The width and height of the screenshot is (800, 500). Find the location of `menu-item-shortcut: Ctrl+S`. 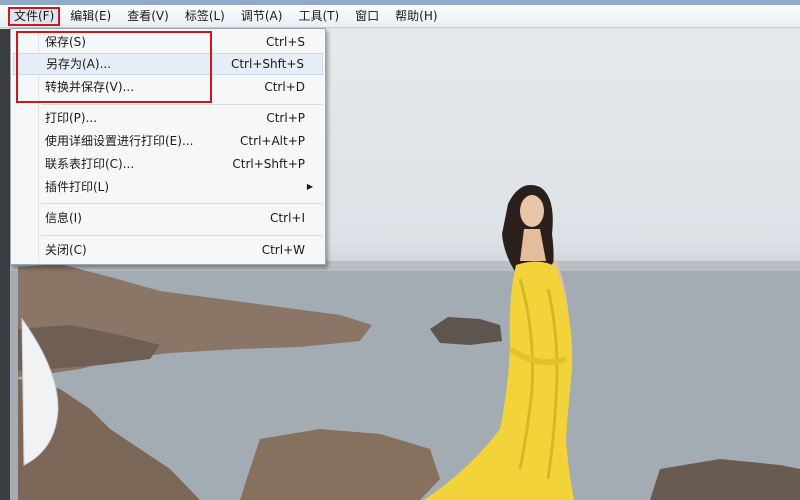

menu-item-shortcut: Ctrl+S is located at coordinates (285, 42).